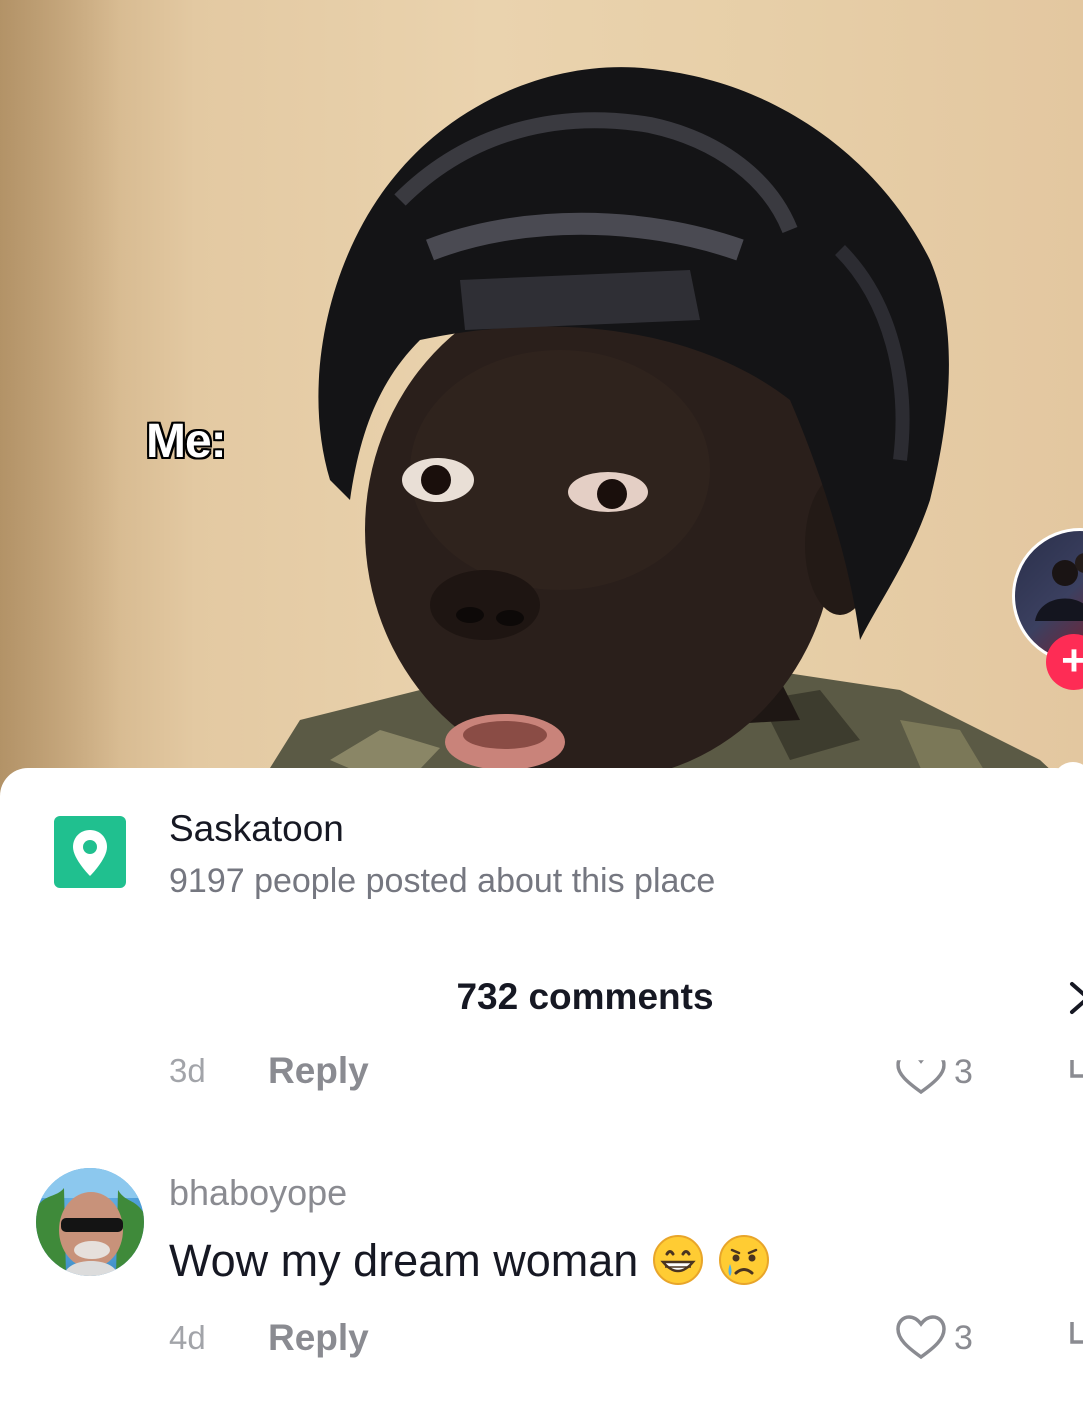 The image size is (1083, 1413). Describe the element at coordinates (187, 1337) in the screenshot. I see `comment-timestamp: 4d` at that location.